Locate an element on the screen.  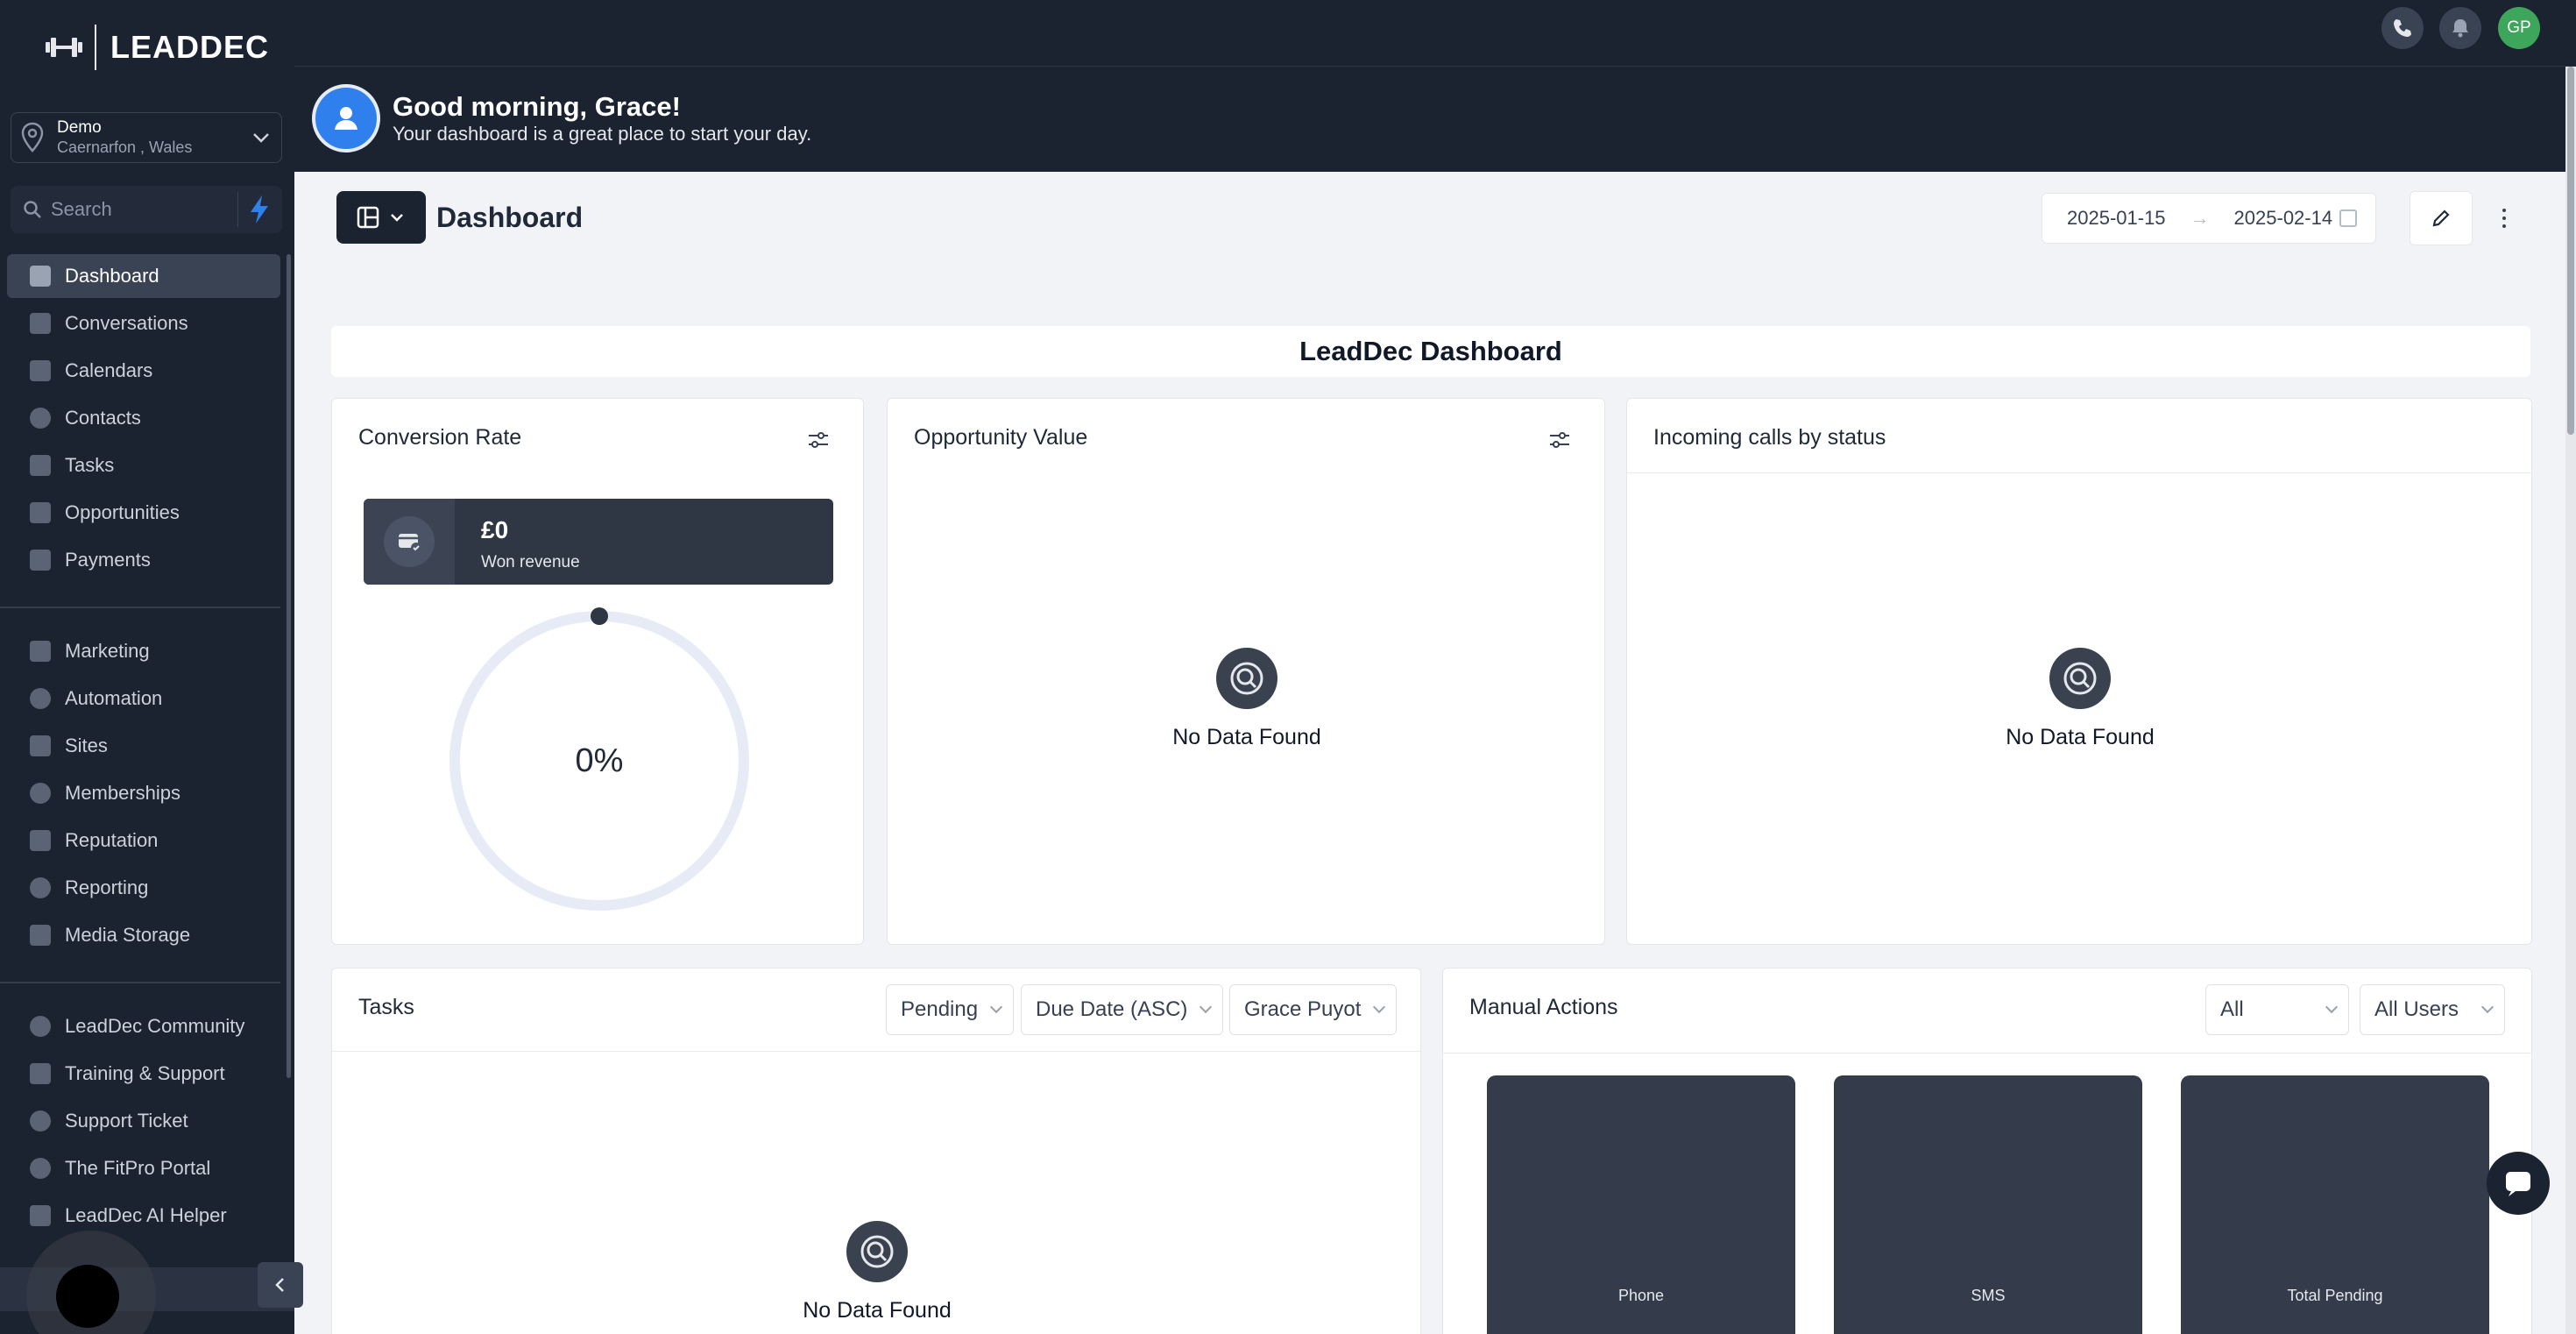
sidebar-item-label: Memberships is located at coordinates (123, 793).